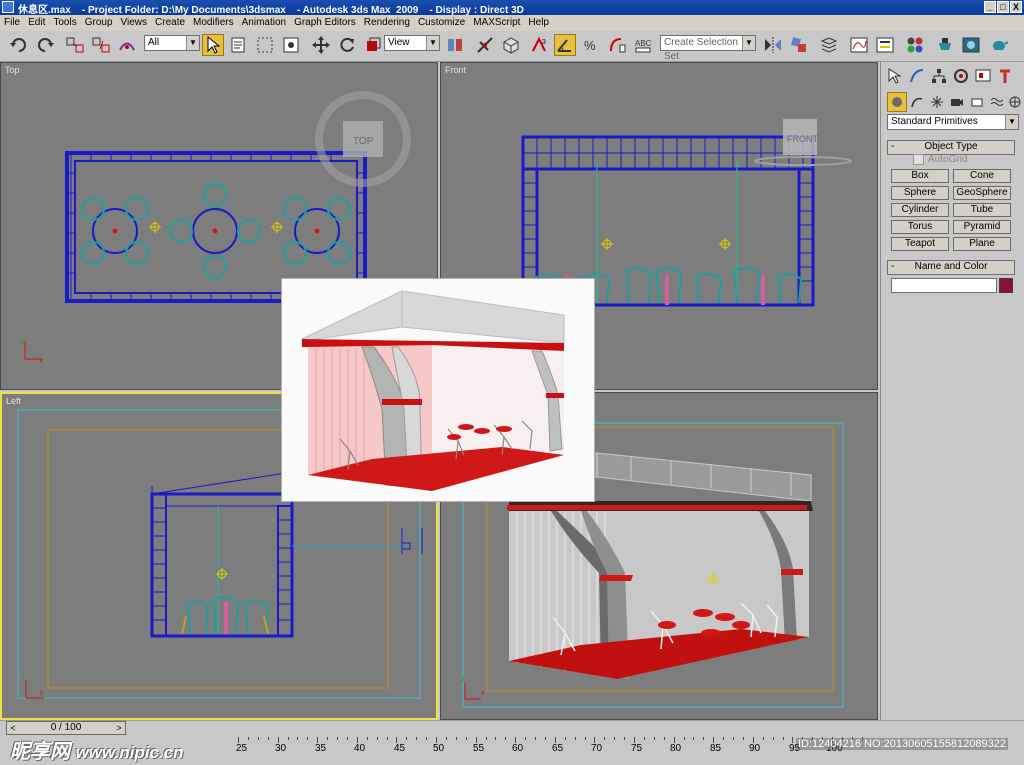  I want to click on pivot-center-icon, so click(455, 45).